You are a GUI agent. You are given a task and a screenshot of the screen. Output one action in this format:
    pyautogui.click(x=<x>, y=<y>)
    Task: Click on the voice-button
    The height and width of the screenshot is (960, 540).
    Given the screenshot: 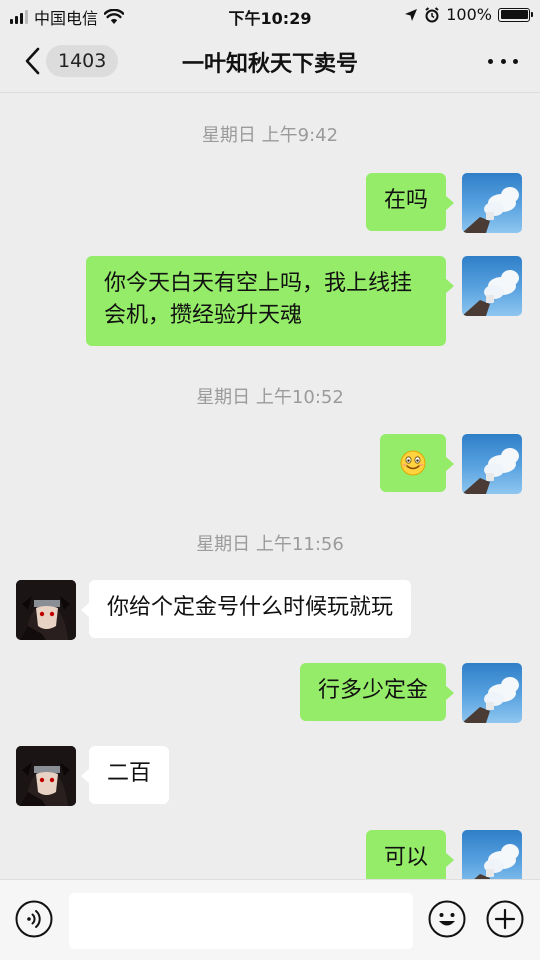 What is the action you would take?
    pyautogui.click(x=34, y=919)
    